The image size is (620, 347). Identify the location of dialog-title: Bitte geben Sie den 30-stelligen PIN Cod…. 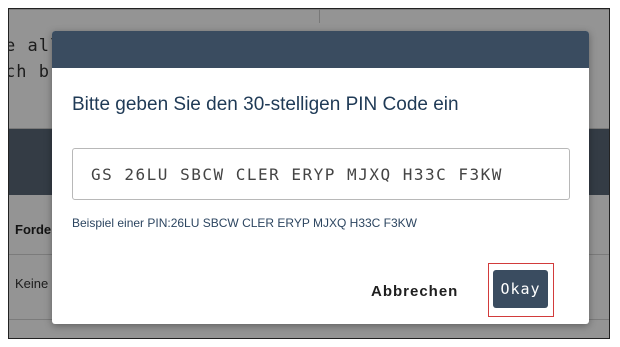
(265, 104).